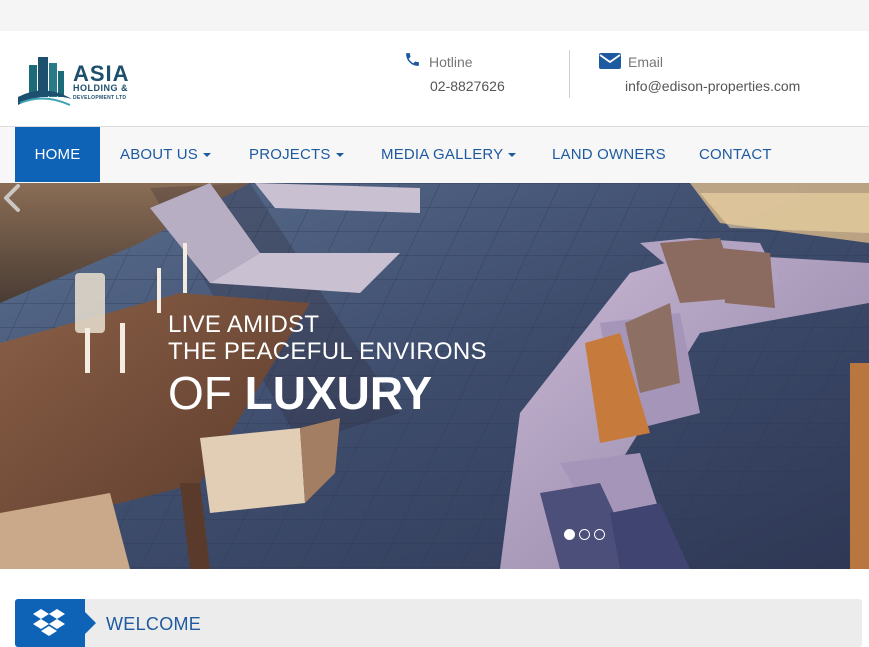  What do you see at coordinates (434, 15) in the screenshot?
I see `top-bar` at bounding box center [434, 15].